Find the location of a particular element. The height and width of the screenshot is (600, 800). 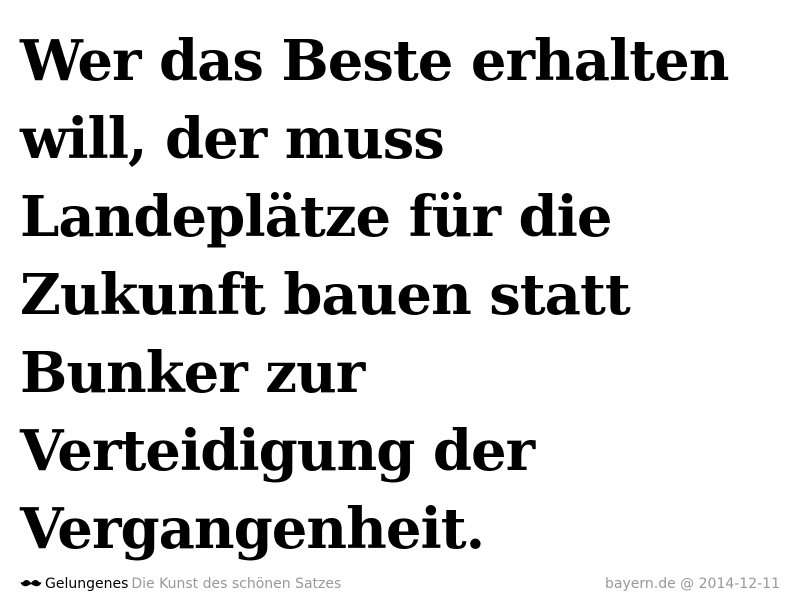

quote-line: will, der muss is located at coordinates (232, 139).